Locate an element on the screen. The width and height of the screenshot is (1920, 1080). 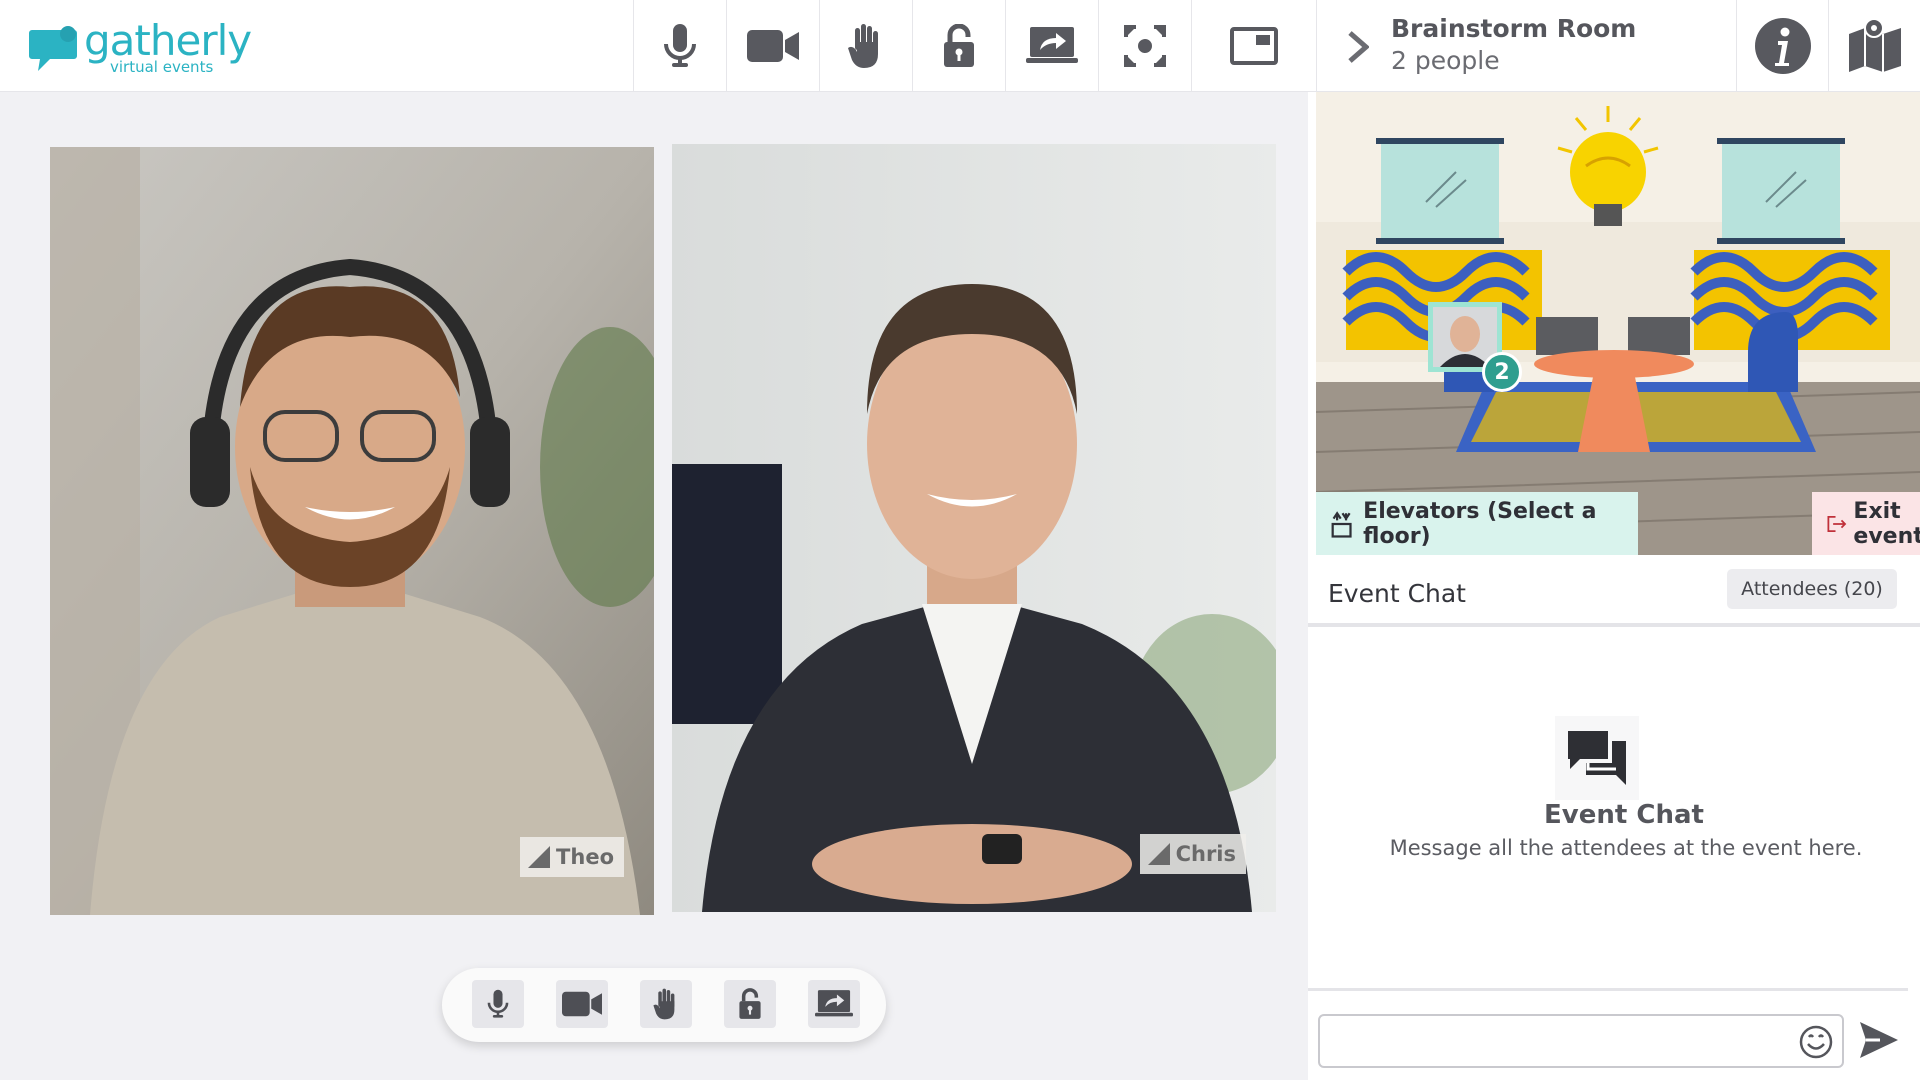
focus-button is located at coordinates (1144, 46).